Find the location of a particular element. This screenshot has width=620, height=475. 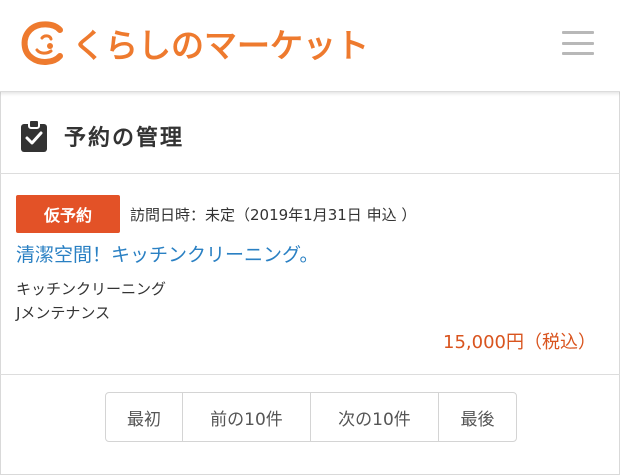

visit-datetime: 訪問日時：未定（2019年1月31日 申込 ） is located at coordinates (273, 215).